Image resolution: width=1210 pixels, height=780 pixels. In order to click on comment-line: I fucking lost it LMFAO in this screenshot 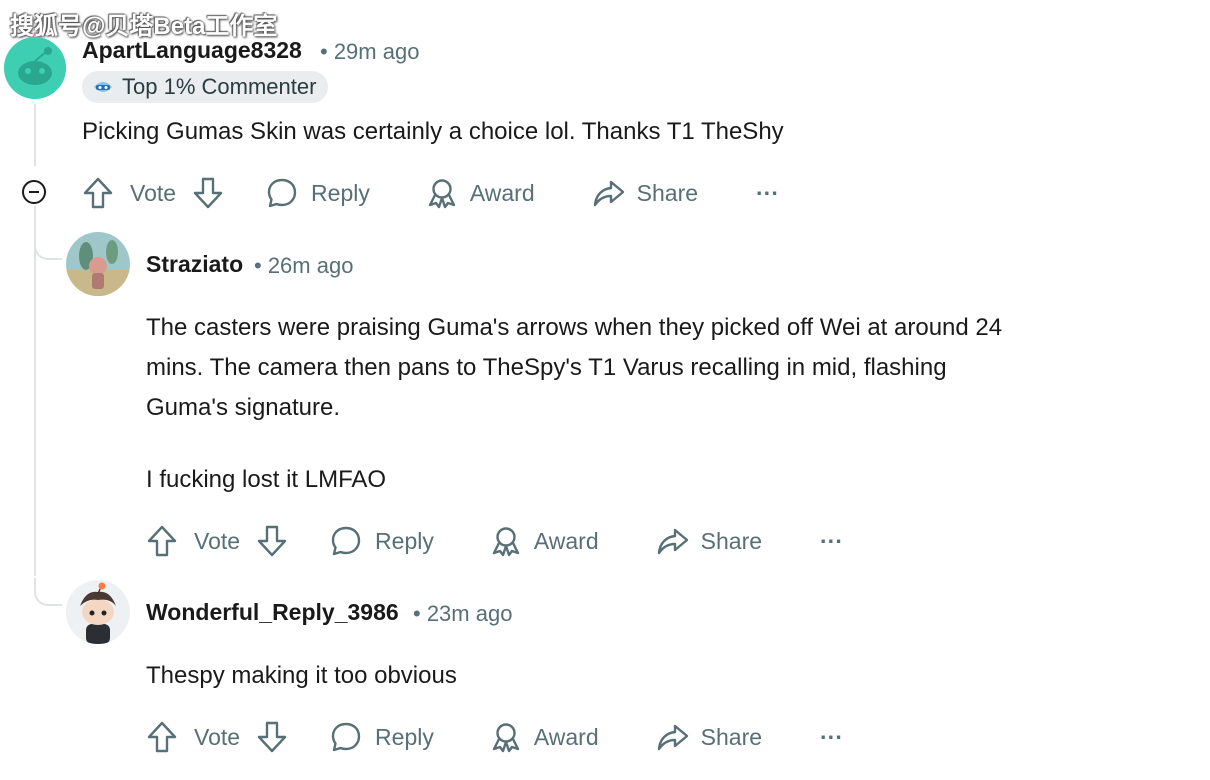, I will do `click(266, 479)`.